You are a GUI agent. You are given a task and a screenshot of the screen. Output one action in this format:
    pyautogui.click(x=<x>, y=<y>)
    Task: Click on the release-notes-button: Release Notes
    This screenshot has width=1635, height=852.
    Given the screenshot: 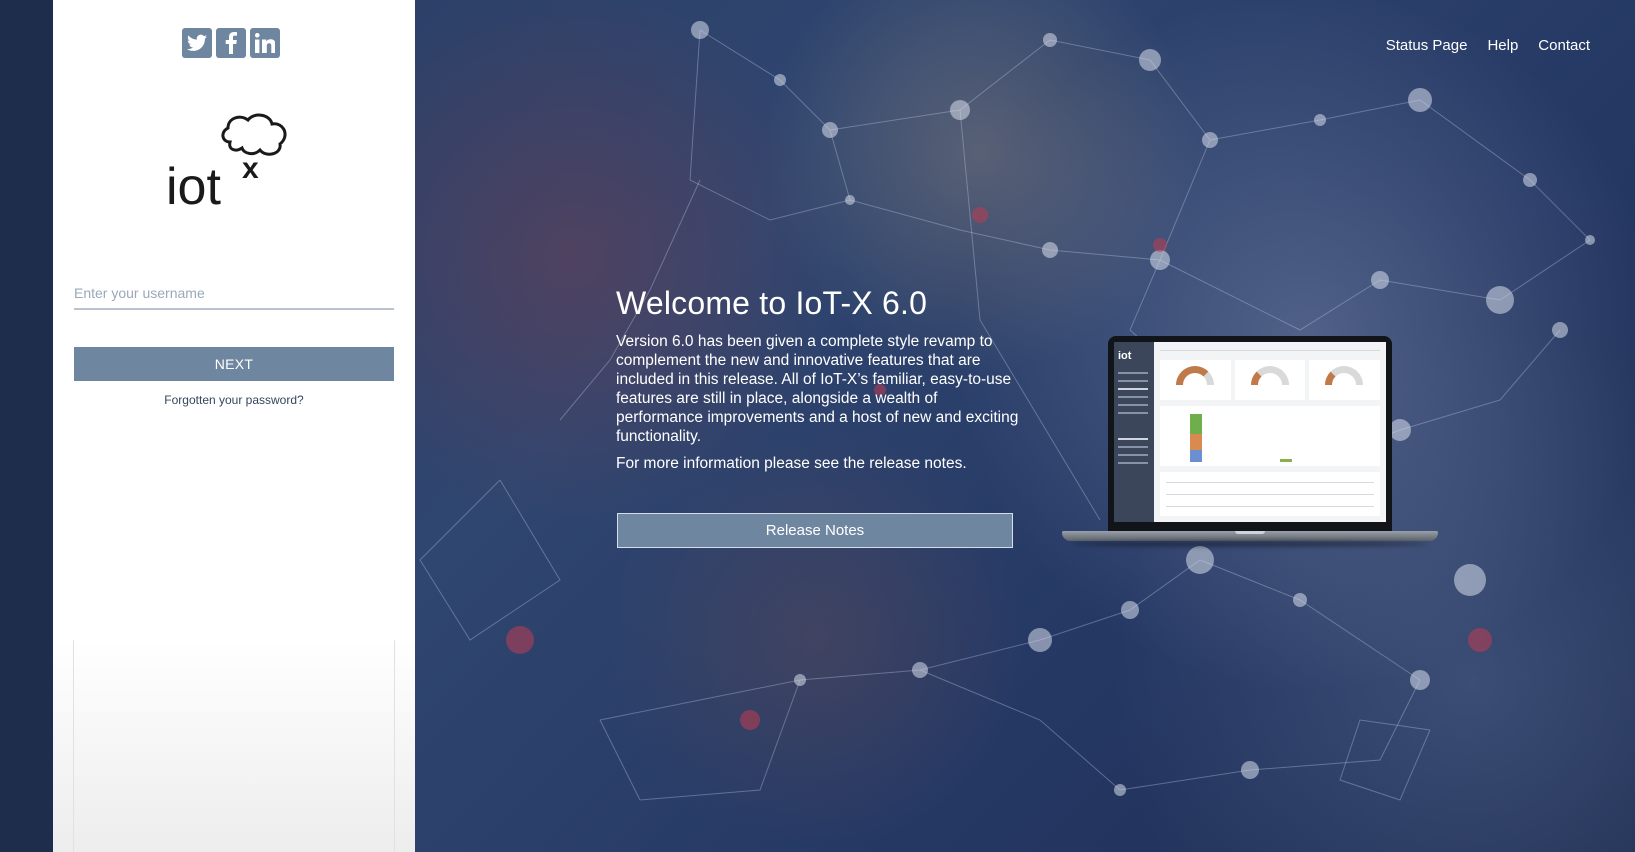 What is the action you would take?
    pyautogui.click(x=815, y=530)
    